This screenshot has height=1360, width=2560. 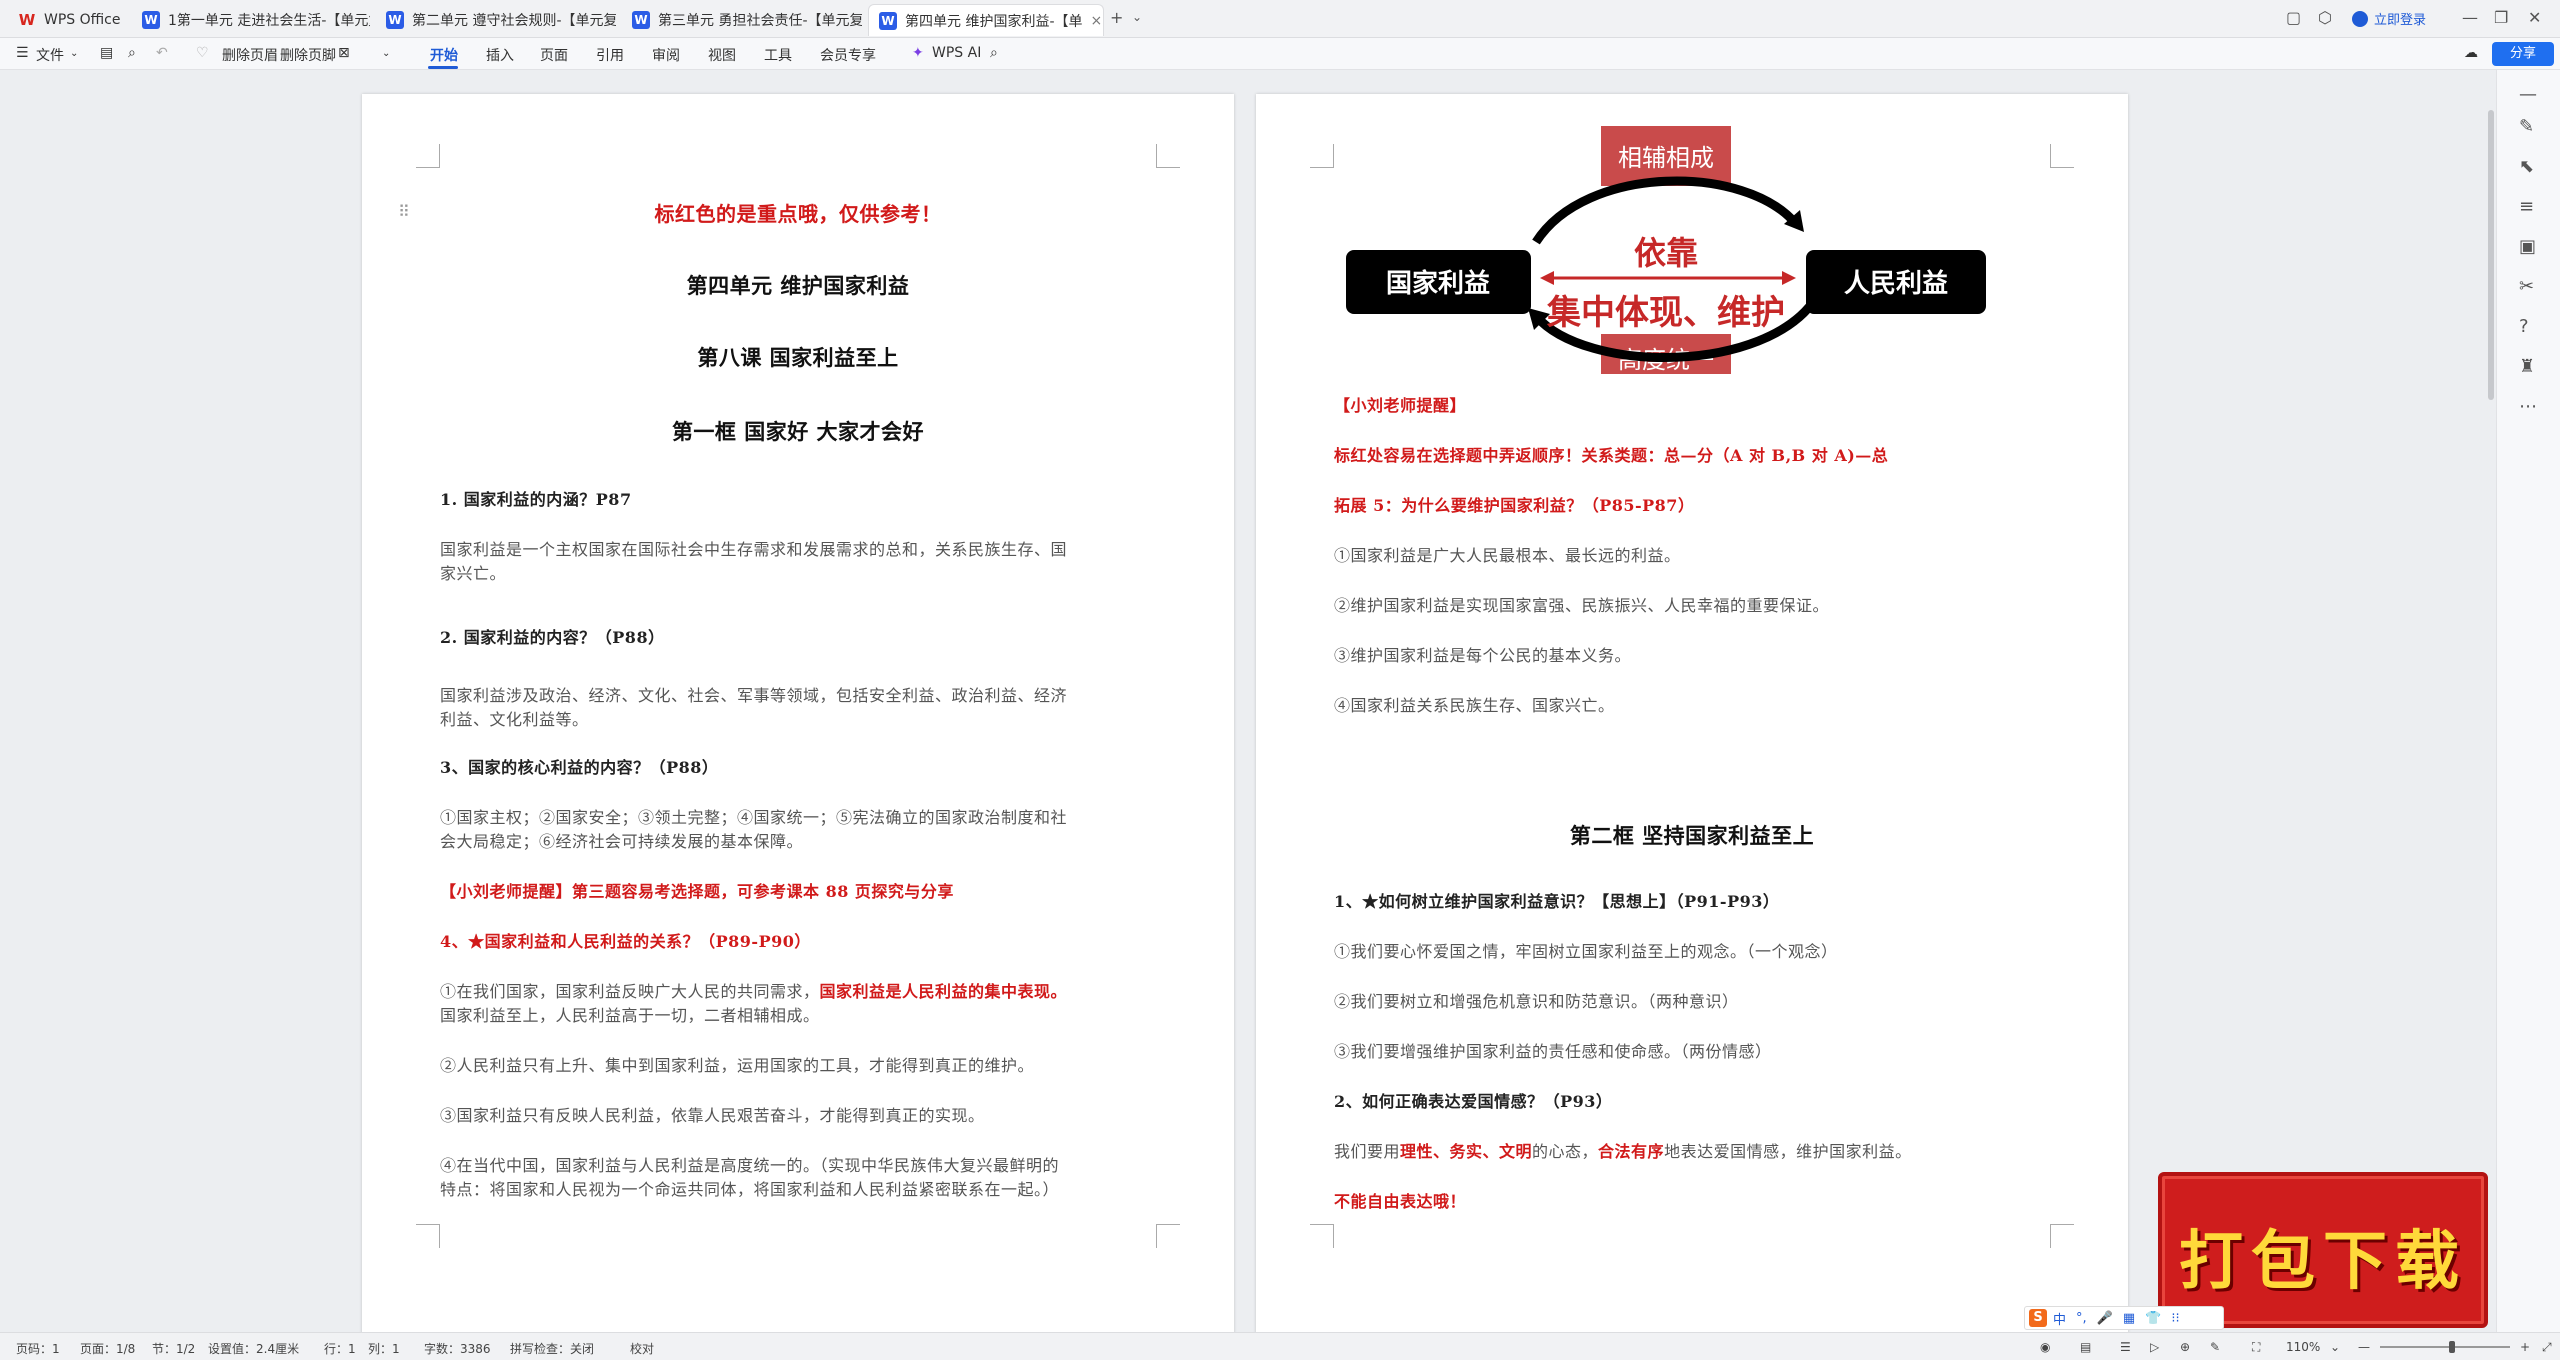 I want to click on tab-label: WPS Office, so click(x=82, y=20).